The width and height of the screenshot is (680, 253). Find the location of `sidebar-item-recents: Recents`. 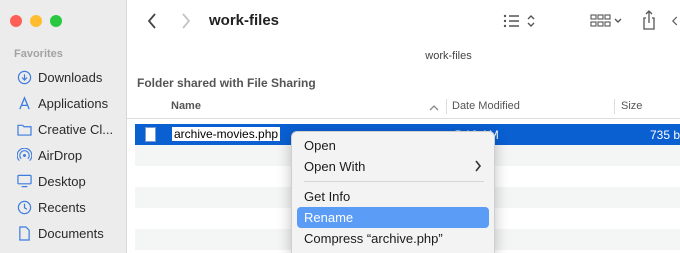

sidebar-item-recents: Recents is located at coordinates (63, 207).